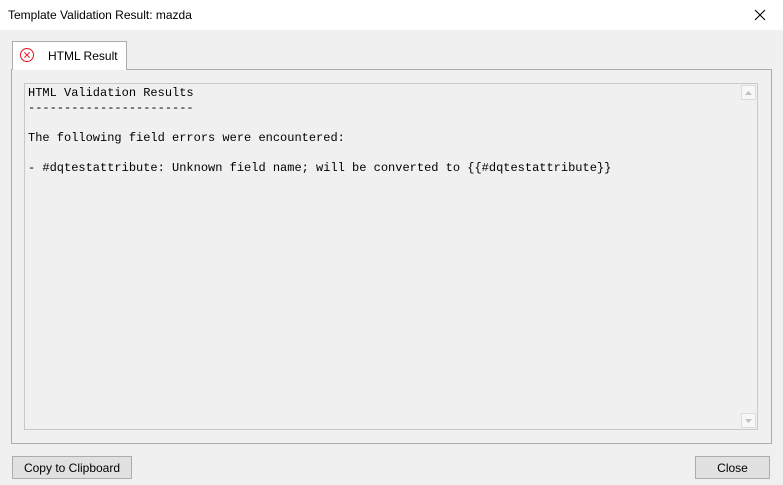 The image size is (783, 485). What do you see at coordinates (83, 56) in the screenshot?
I see `tab-label: HTML Result` at bounding box center [83, 56].